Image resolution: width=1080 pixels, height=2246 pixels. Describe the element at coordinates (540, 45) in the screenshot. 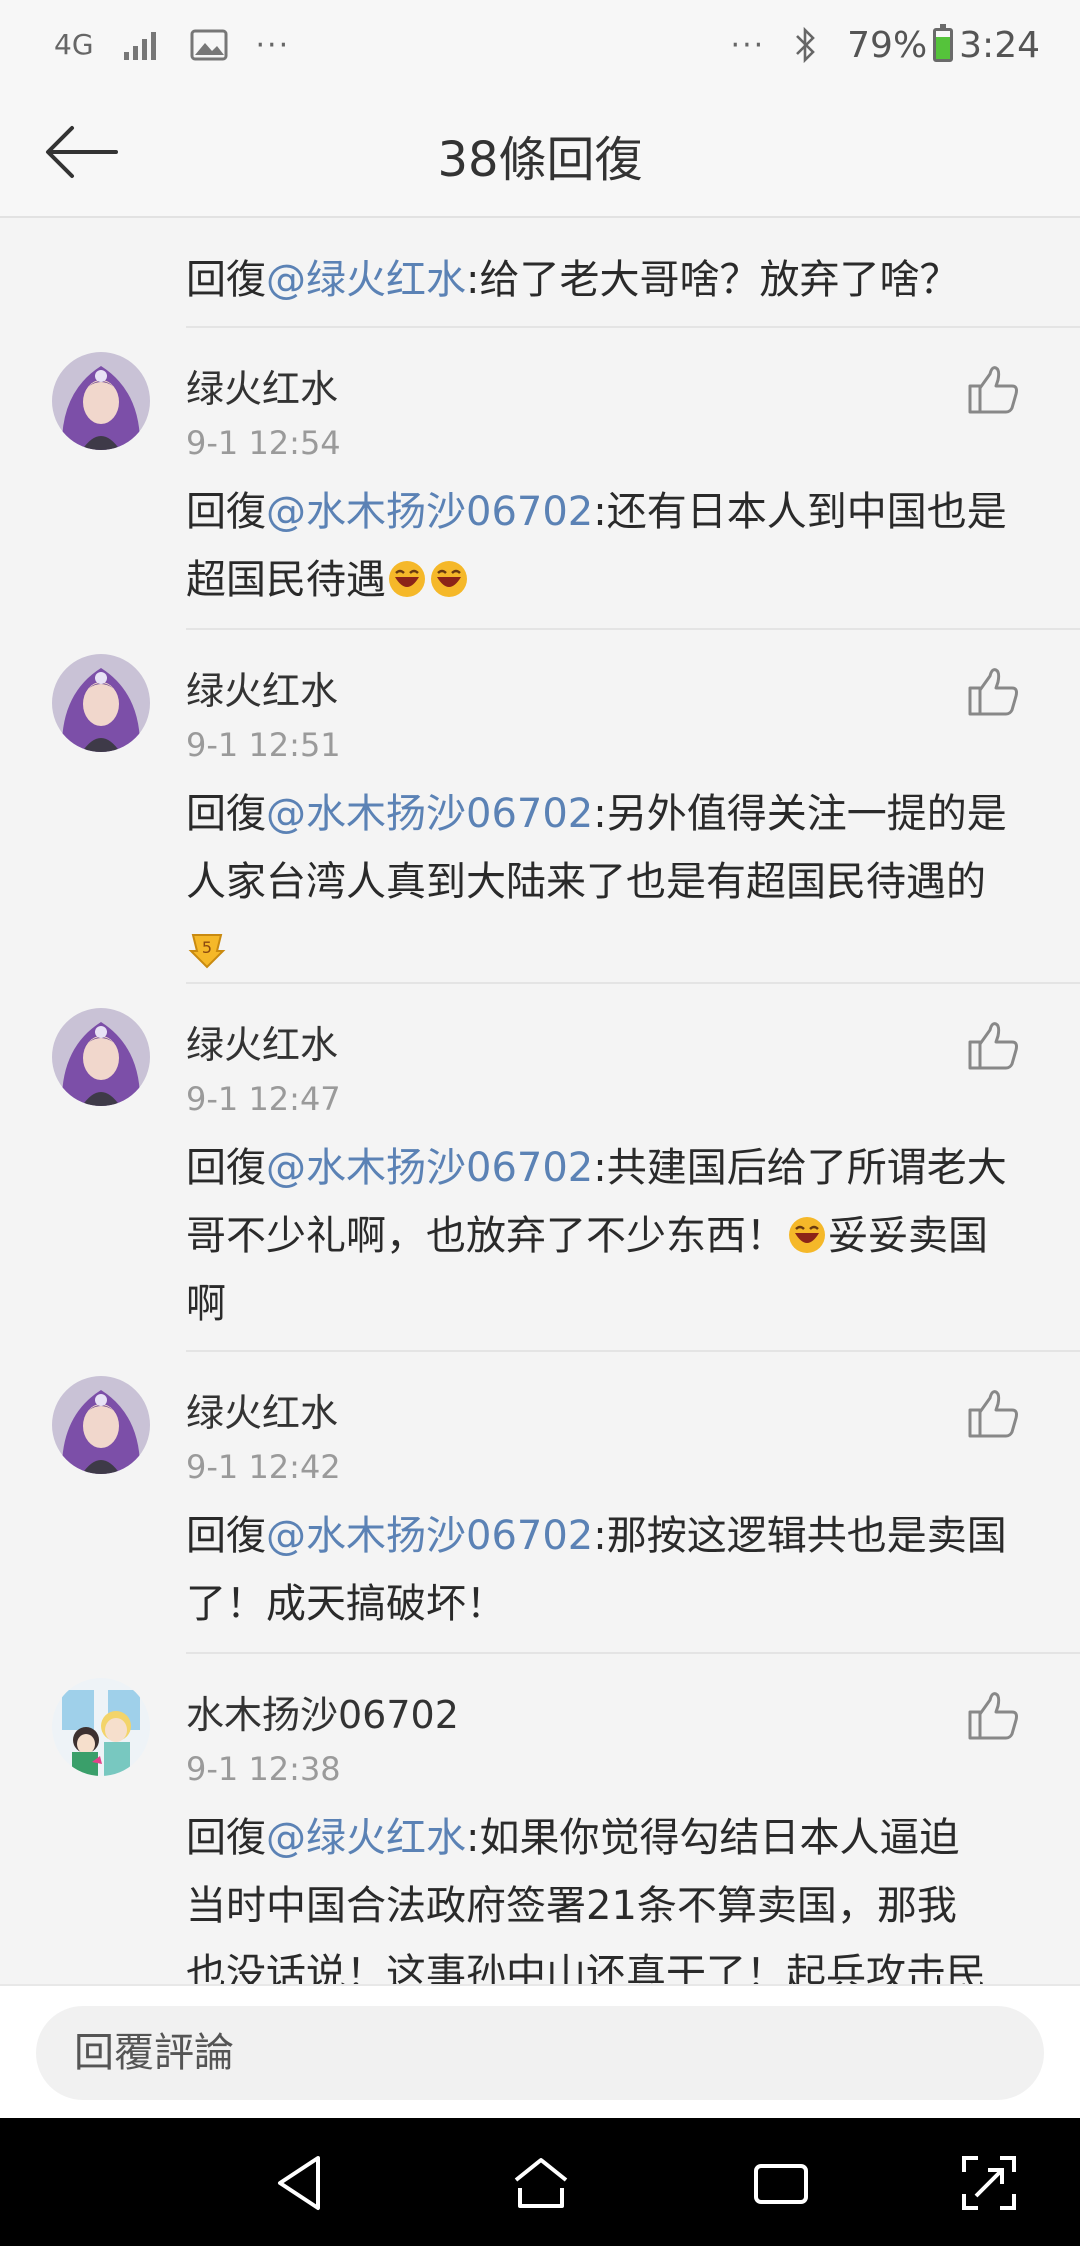

I see `status-bar: 4G ··· ··· 79% 3:24` at that location.